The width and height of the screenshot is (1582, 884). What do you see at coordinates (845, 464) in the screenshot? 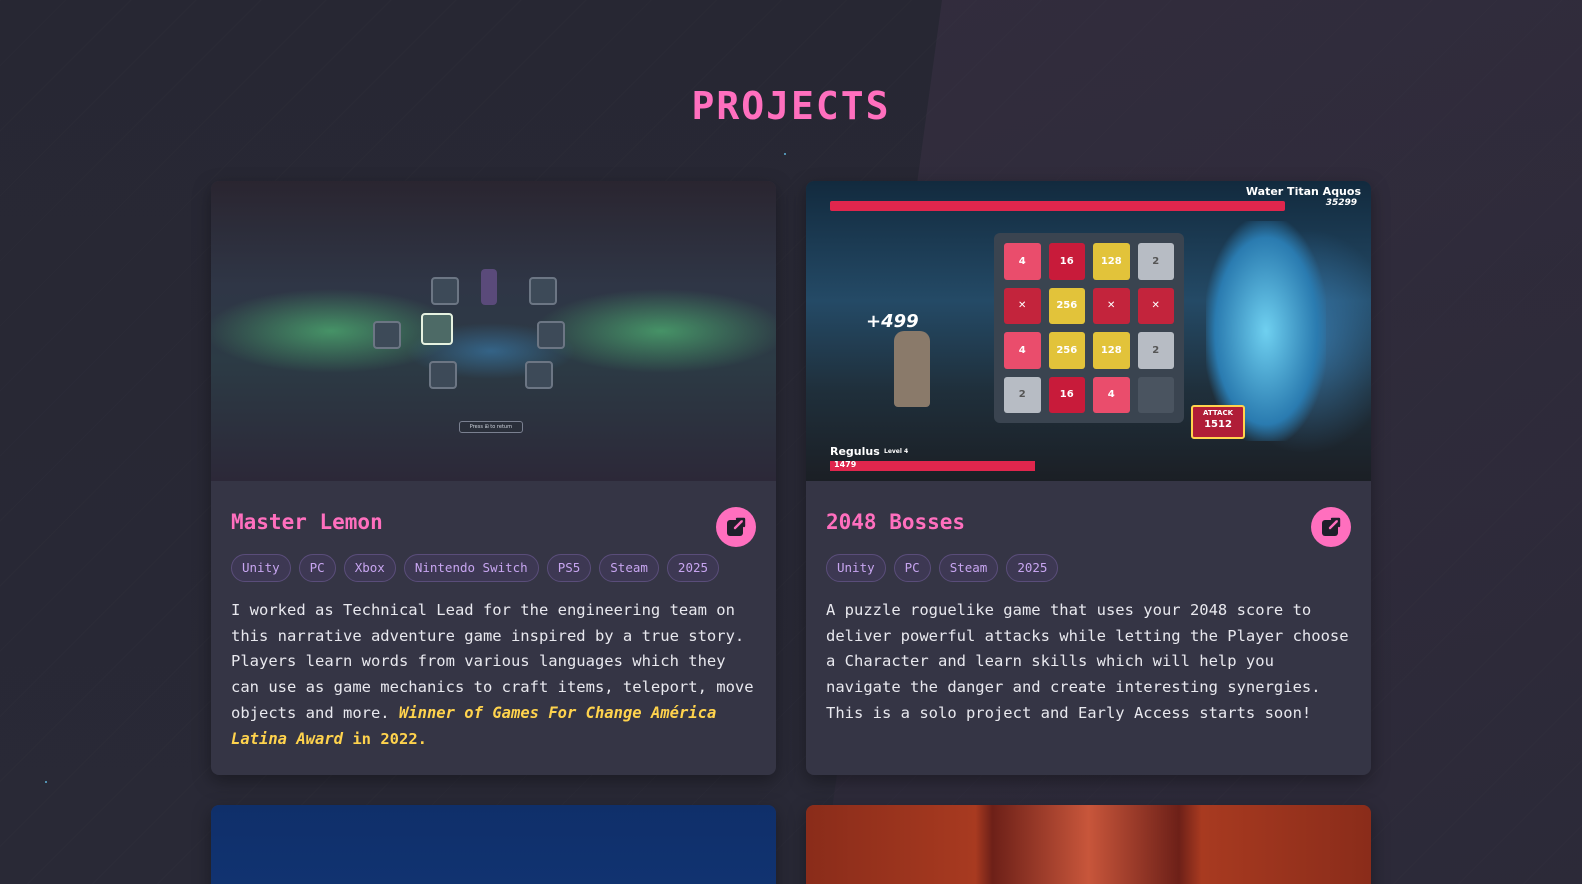
I see `player-hp: 1479` at bounding box center [845, 464].